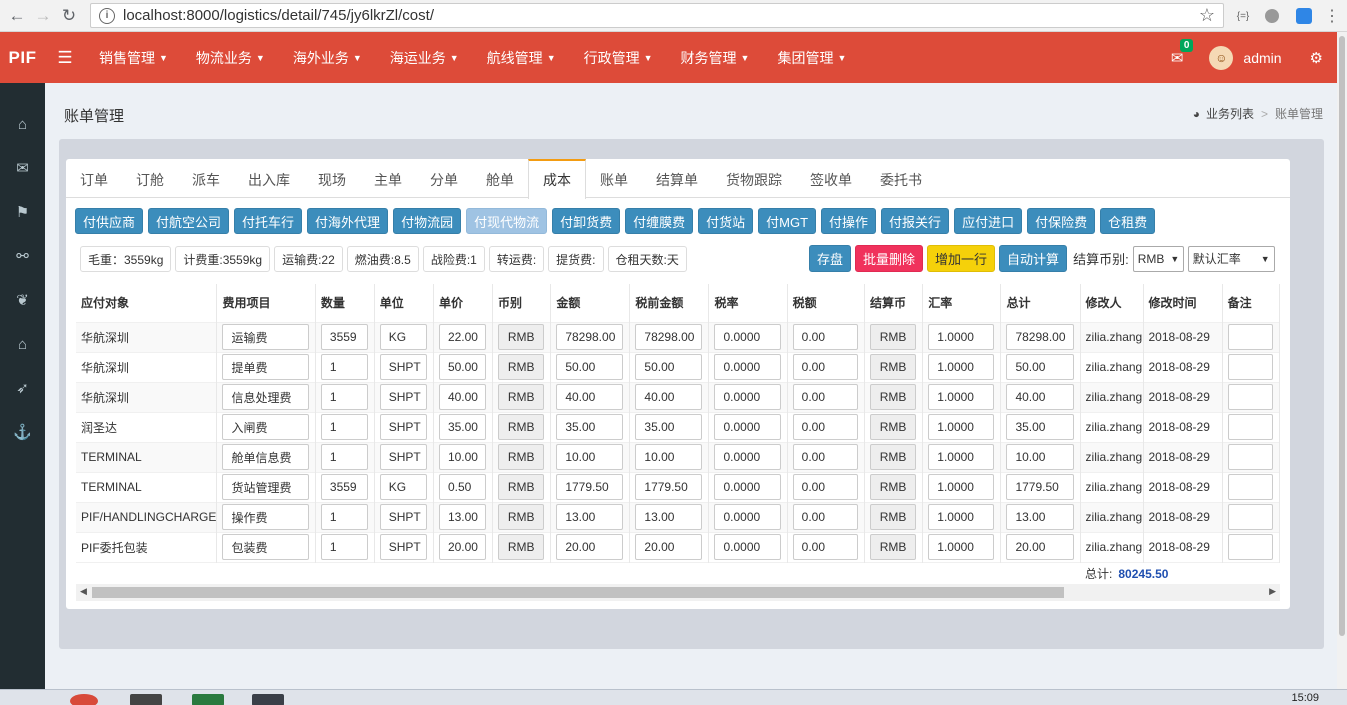 This screenshot has height=705, width=1347. Describe the element at coordinates (586, 221) in the screenshot. I see `pay-button: 付卸货费` at that location.